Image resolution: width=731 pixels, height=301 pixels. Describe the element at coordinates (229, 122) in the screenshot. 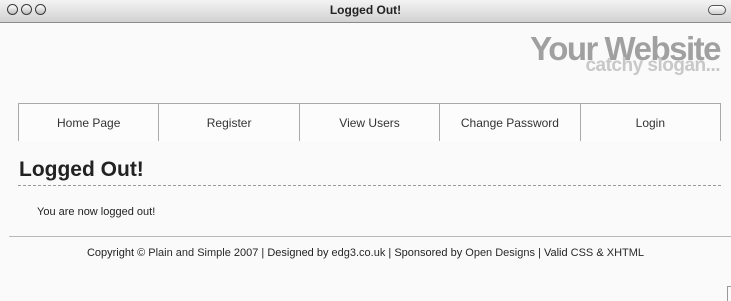

I see `nav-item-register: Register` at that location.